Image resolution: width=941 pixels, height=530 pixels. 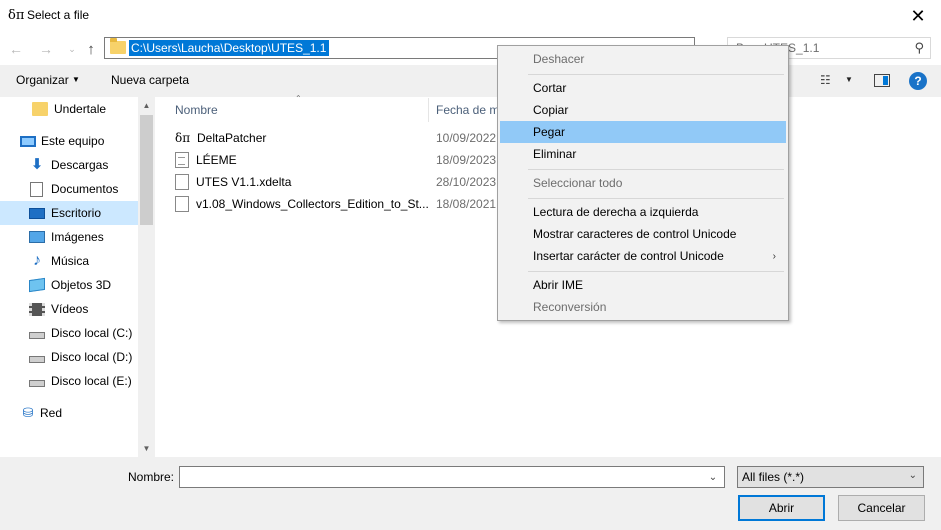 What do you see at coordinates (830, 477) in the screenshot?
I see `file-type-select: All files (*.*) ⌄` at bounding box center [830, 477].